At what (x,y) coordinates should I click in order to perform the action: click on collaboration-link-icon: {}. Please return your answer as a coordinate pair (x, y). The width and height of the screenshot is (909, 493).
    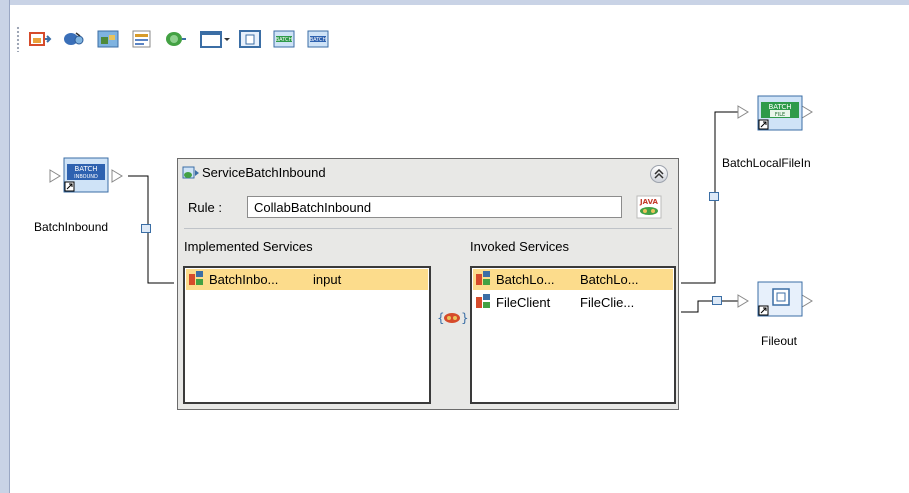
    Looking at the image, I should click on (452, 319).